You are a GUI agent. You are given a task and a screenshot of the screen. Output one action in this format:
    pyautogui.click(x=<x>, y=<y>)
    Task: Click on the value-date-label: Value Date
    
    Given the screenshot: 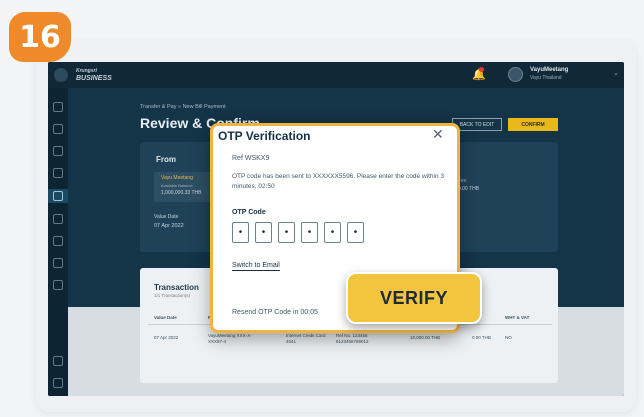 What is the action you would take?
    pyautogui.click(x=166, y=217)
    